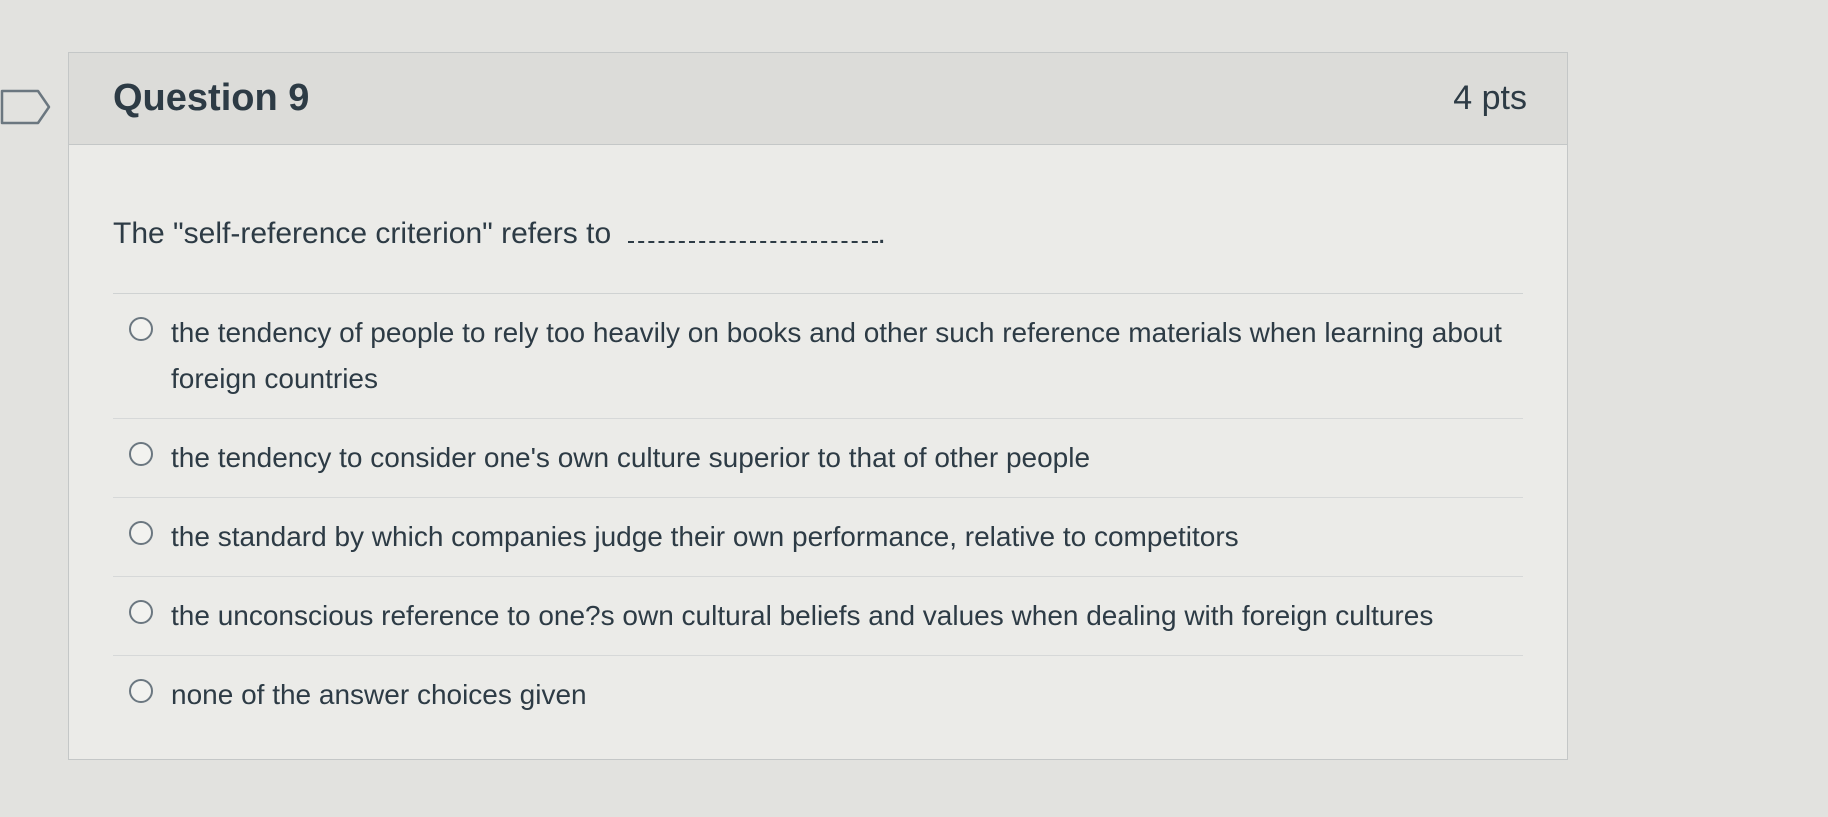  Describe the element at coordinates (752, 242) in the screenshot. I see `fill-in-blank` at that location.